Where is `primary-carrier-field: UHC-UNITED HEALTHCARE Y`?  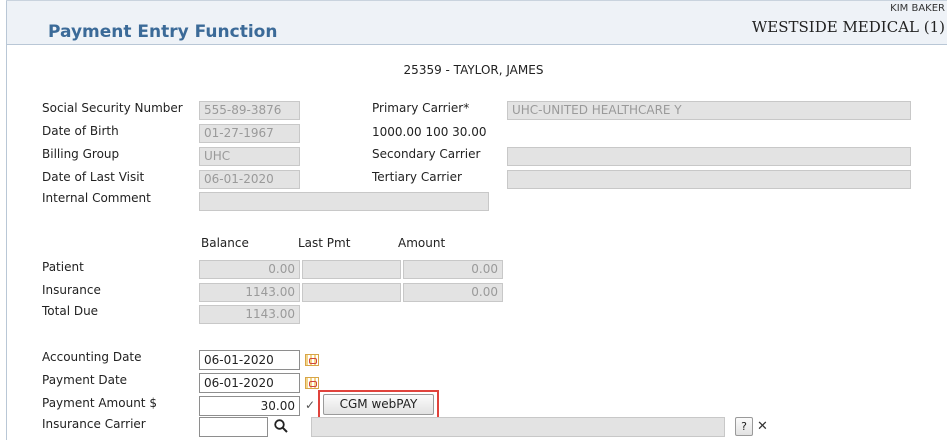 primary-carrier-field: UHC-UNITED HEALTHCARE Y is located at coordinates (709, 110).